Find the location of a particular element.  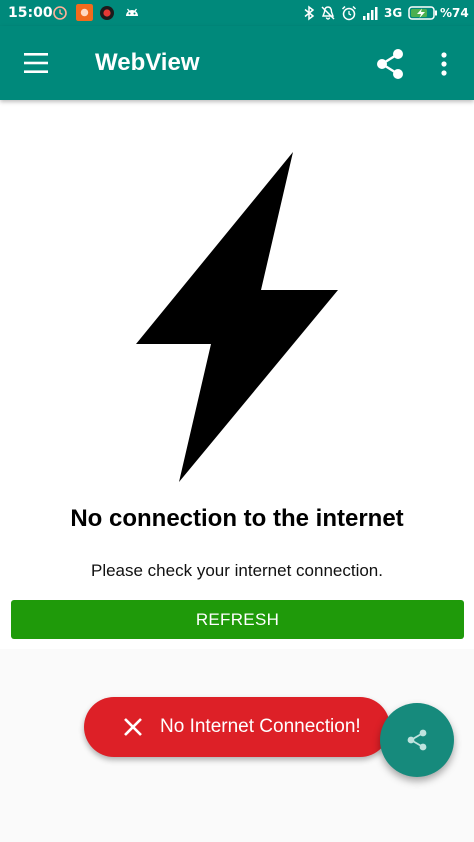

network-type: 3G is located at coordinates (393, 13).